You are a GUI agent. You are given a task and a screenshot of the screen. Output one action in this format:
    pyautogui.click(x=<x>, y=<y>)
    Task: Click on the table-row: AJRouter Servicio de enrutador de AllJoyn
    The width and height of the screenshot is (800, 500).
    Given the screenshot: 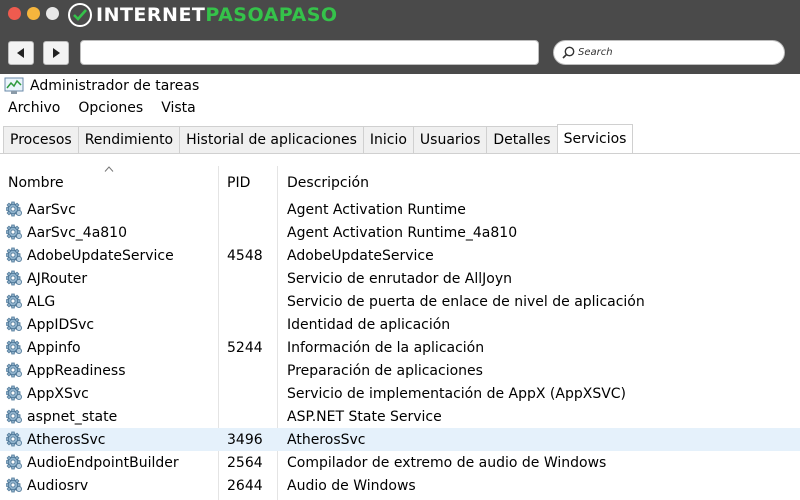 What is the action you would take?
    pyautogui.click(x=400, y=278)
    